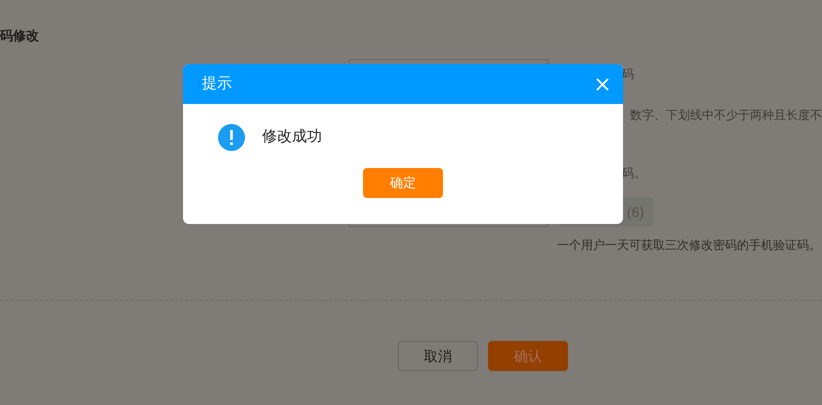  What do you see at coordinates (726, 115) in the screenshot?
I see `hint-text: 数字、下划线中不少于两种且长度不` at bounding box center [726, 115].